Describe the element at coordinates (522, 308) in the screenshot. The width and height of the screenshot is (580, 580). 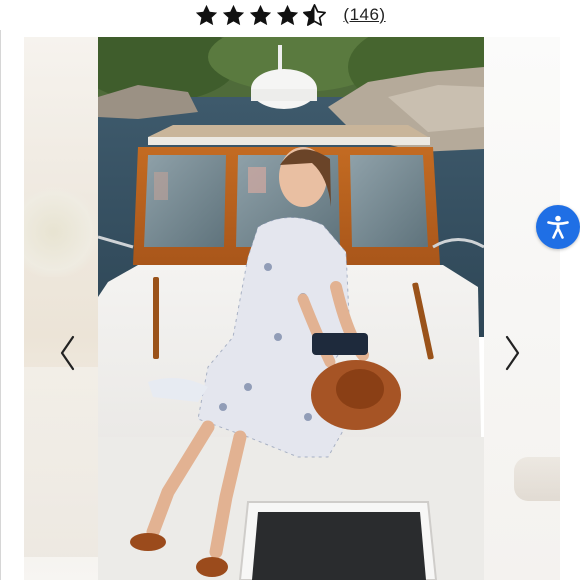
I see `next-image-preview` at that location.